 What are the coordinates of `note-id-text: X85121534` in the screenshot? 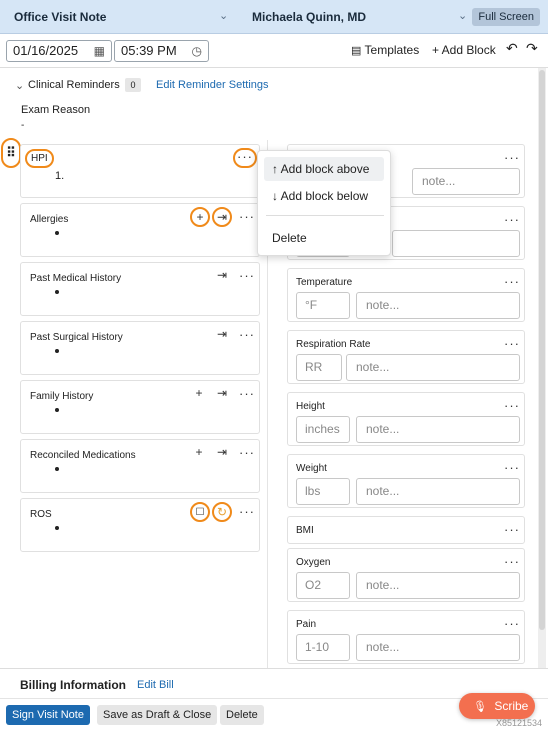 It's located at (519, 723).